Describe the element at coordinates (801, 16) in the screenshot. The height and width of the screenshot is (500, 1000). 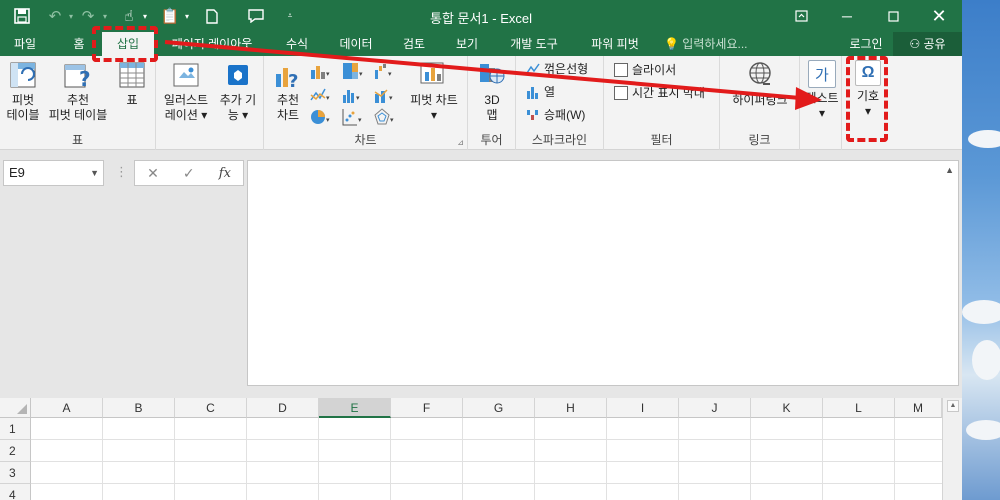
I see `ribbon-display-icon` at that location.